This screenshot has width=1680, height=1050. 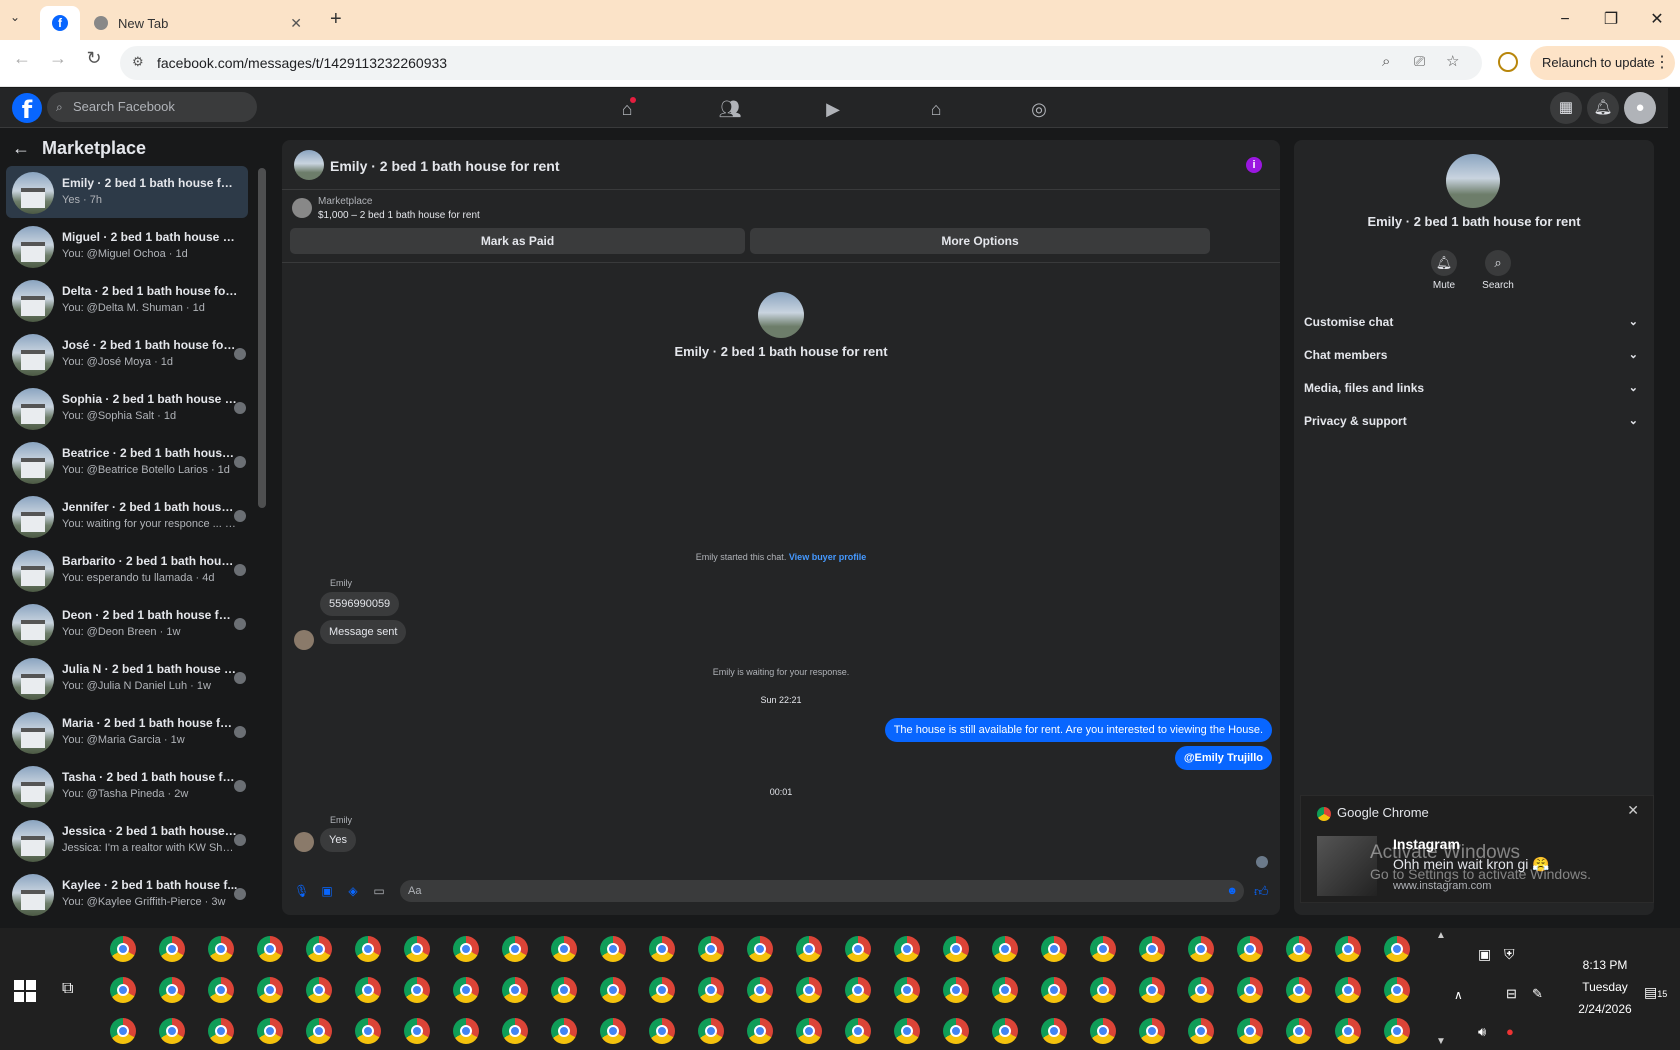 What do you see at coordinates (25, 991) in the screenshot?
I see `windows-start-icon` at bounding box center [25, 991].